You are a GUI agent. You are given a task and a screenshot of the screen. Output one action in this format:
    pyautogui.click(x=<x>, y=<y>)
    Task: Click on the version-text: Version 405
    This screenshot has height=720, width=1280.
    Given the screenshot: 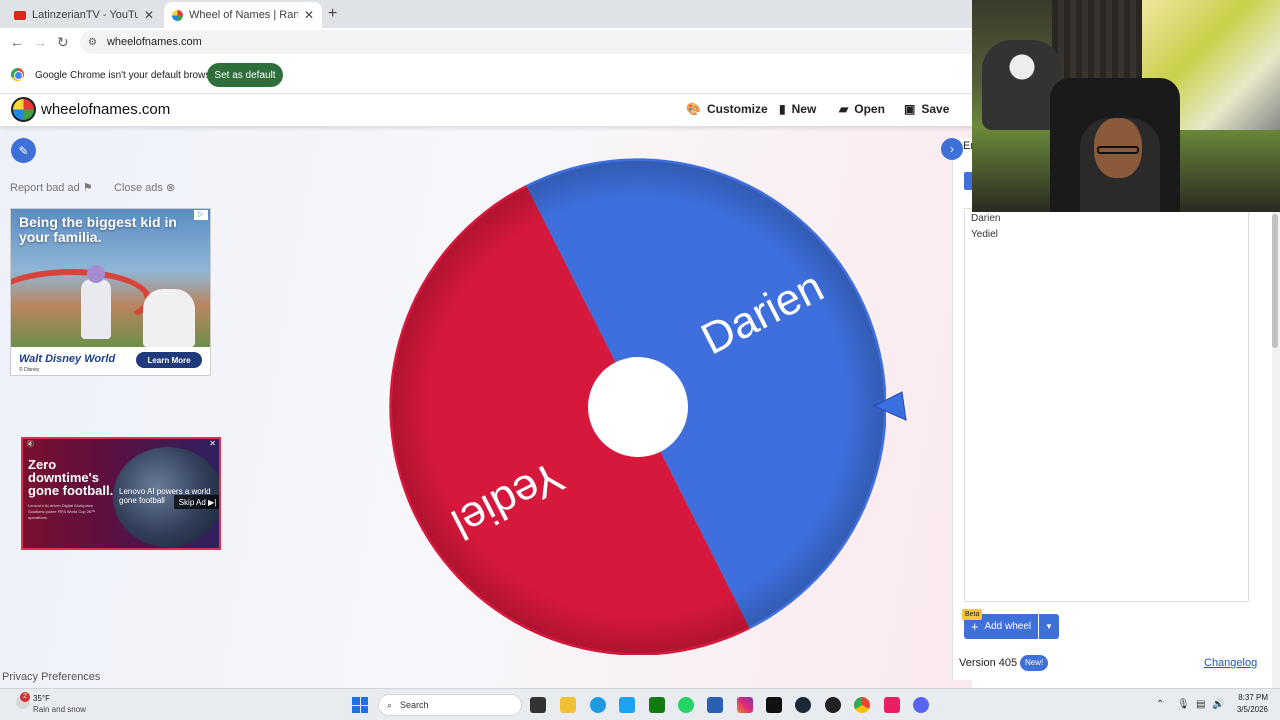 What is the action you would take?
    pyautogui.click(x=988, y=663)
    